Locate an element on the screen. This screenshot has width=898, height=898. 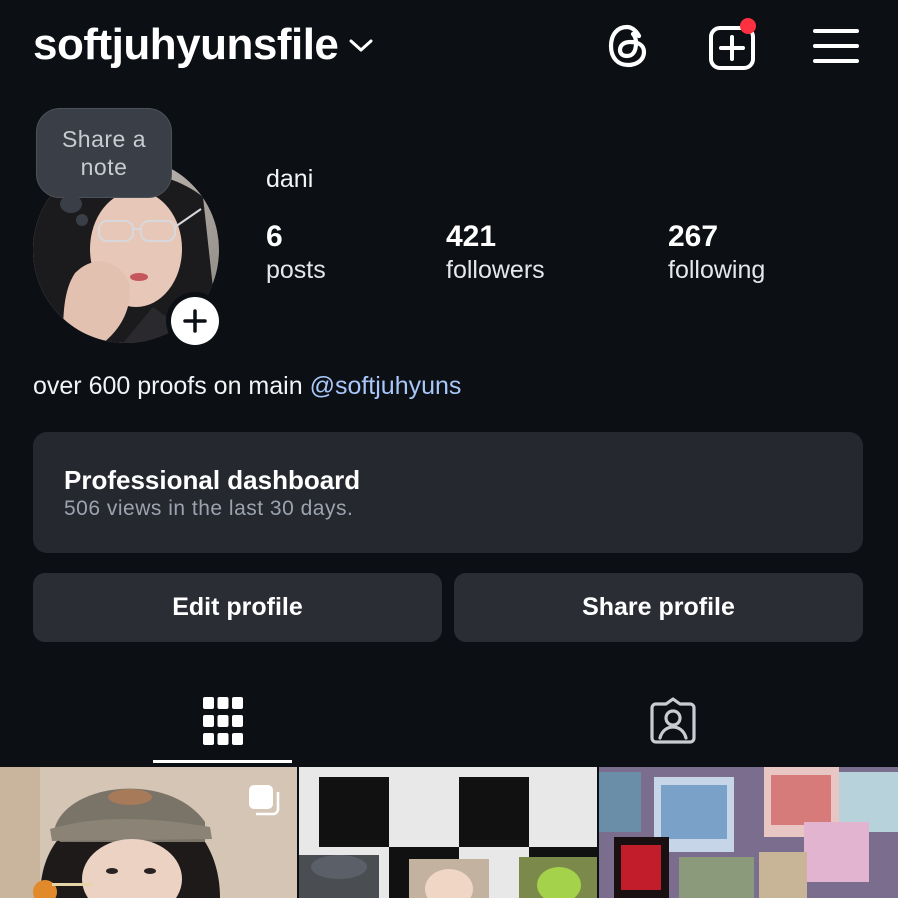
dashboard-subtitle: 506 views in the last 30 days. is located at coordinates (209, 508).